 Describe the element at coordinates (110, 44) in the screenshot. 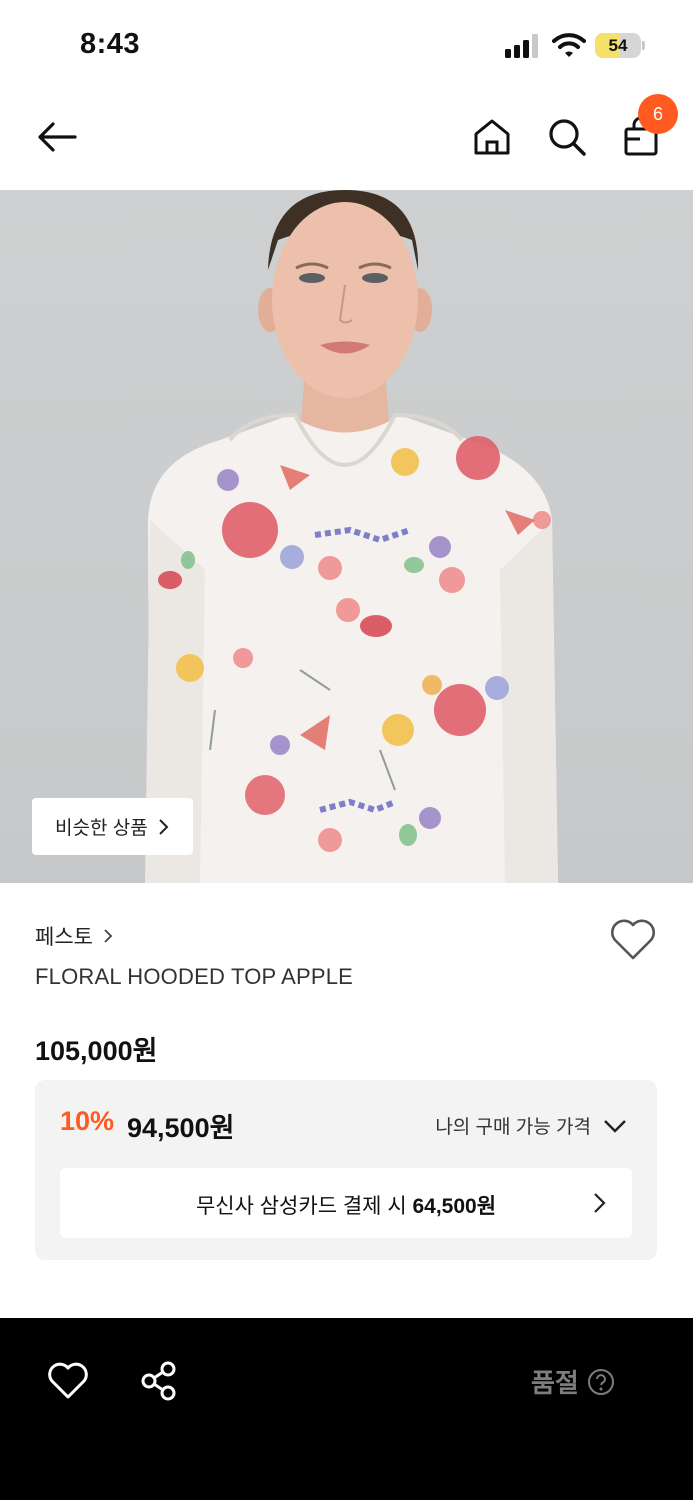

I see `status-time: 8:43` at that location.